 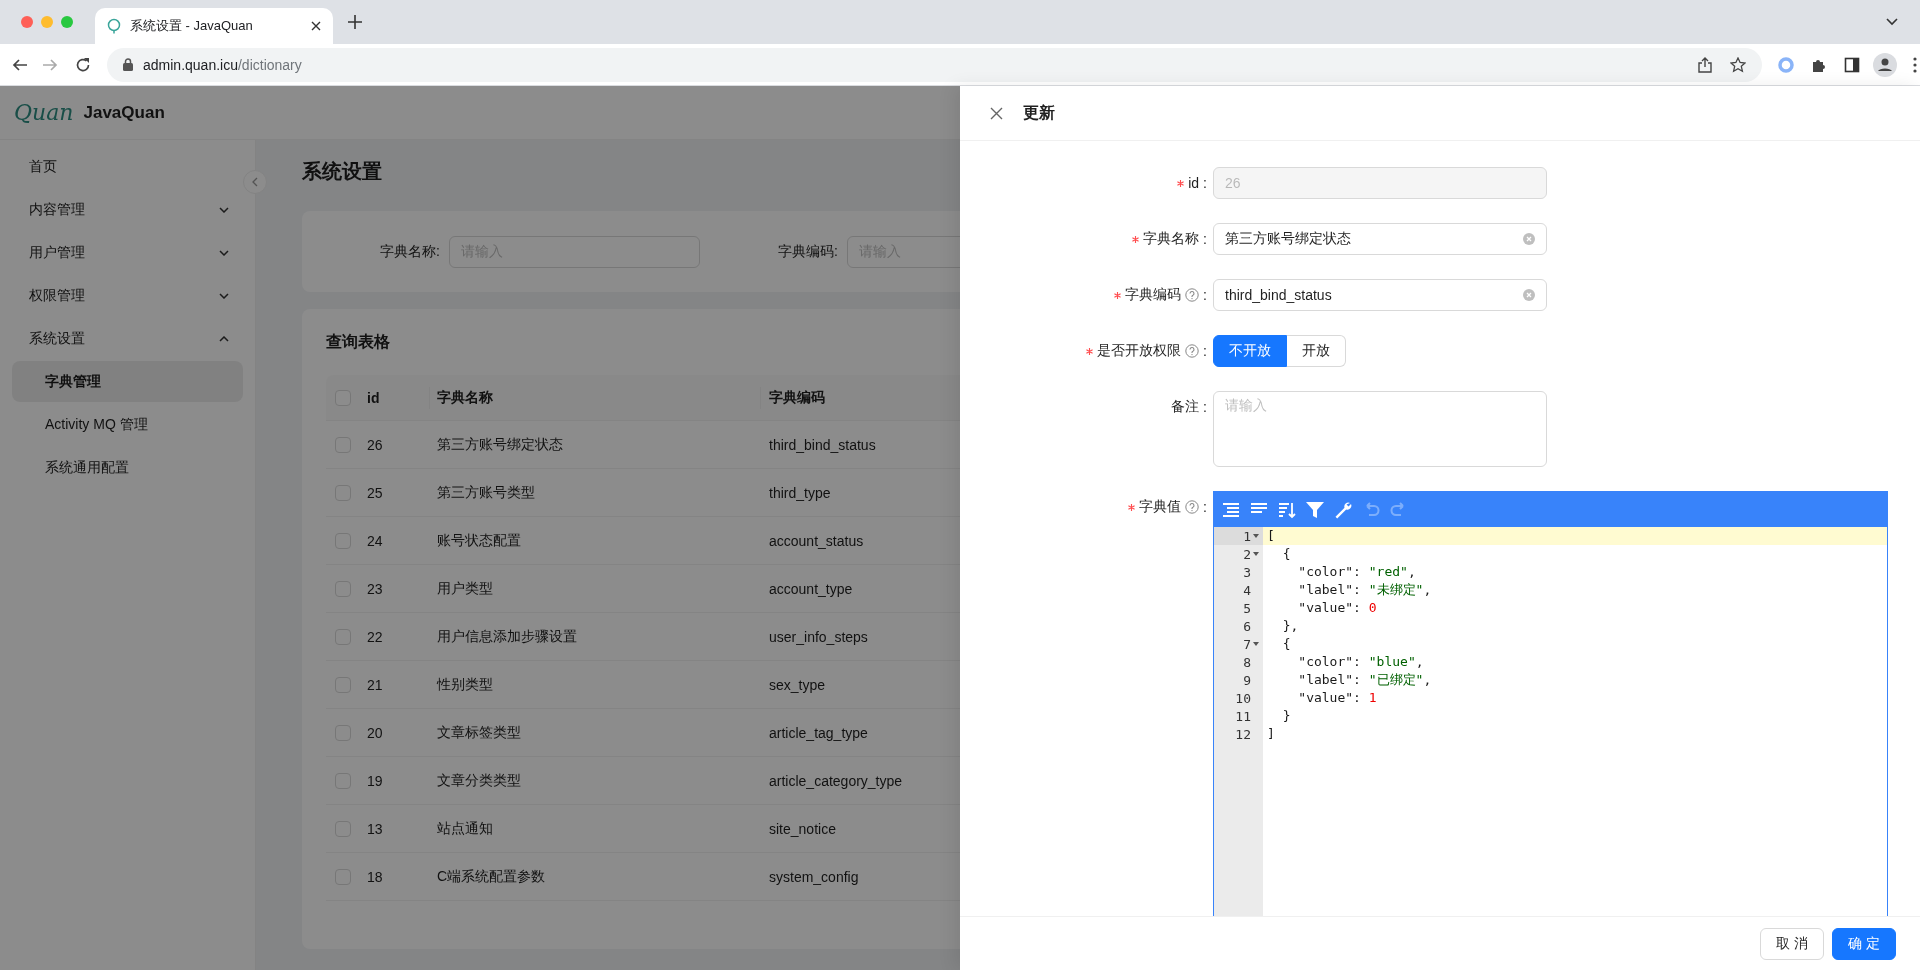 What do you see at coordinates (409, 251) in the screenshot?
I see `field-label: 字典名称:` at bounding box center [409, 251].